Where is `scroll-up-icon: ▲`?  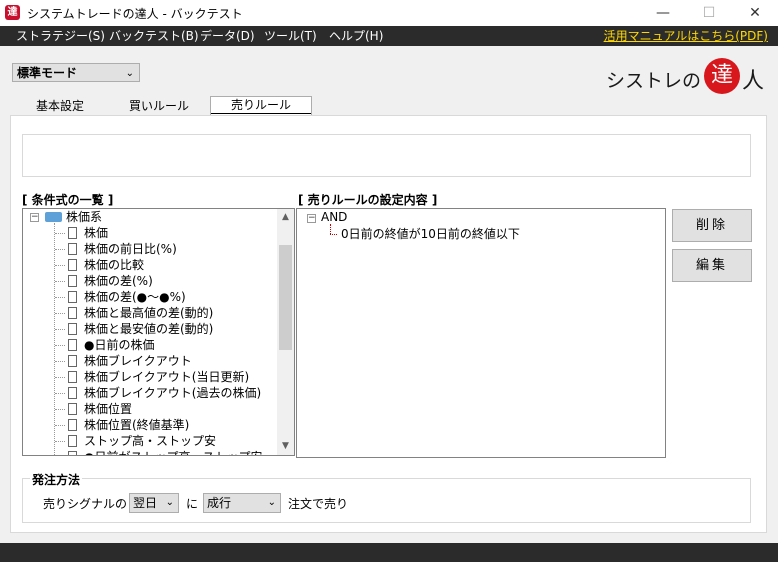 scroll-up-icon: ▲ is located at coordinates (285, 217).